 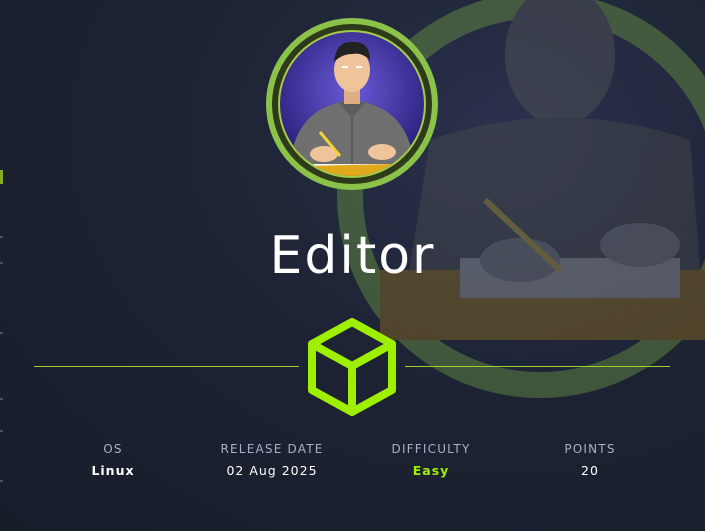 What do you see at coordinates (272, 449) in the screenshot?
I see `release-date-label: RELEASE DATE` at bounding box center [272, 449].